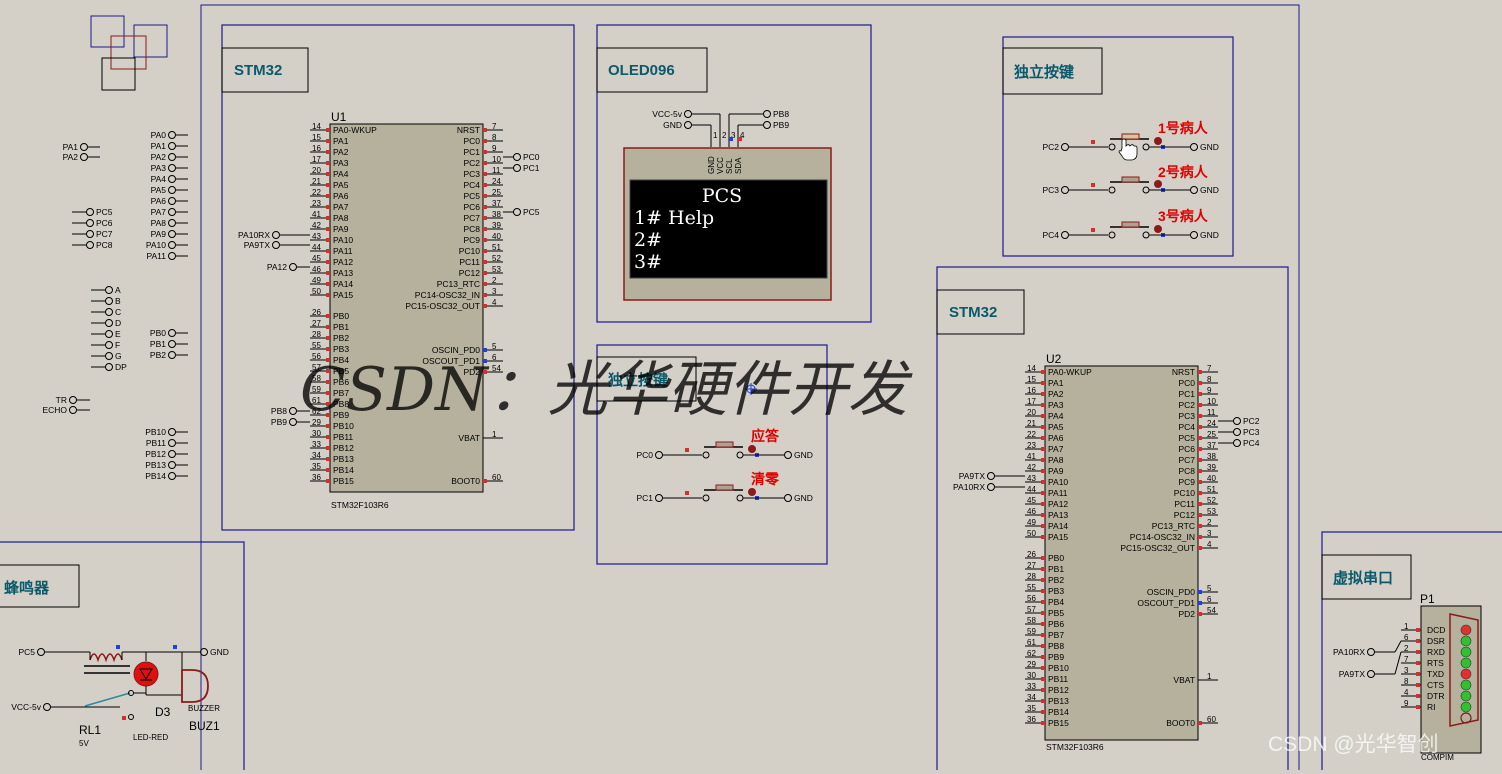  What do you see at coordinates (118, 334) in the screenshot?
I see `terminal-left: E` at bounding box center [118, 334].